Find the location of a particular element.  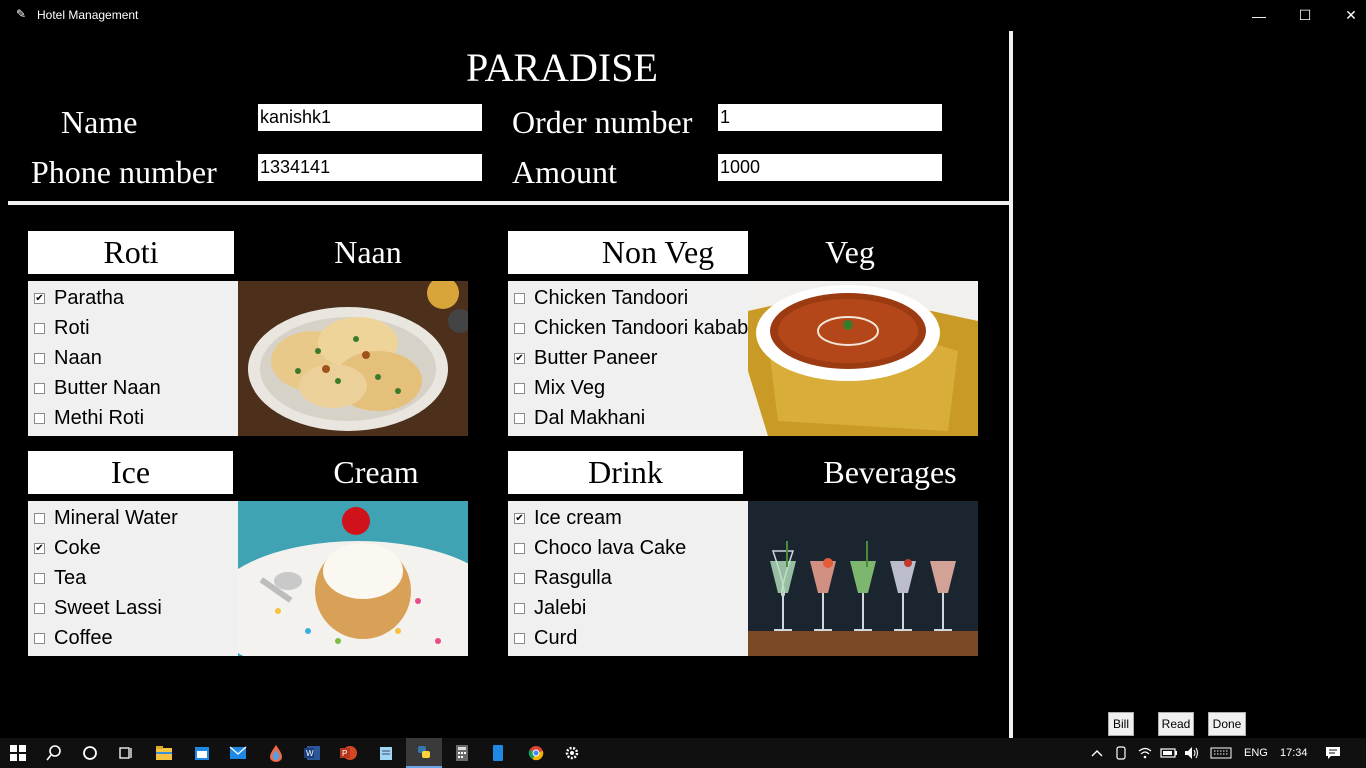

ice-cream-photo is located at coordinates (353, 578).